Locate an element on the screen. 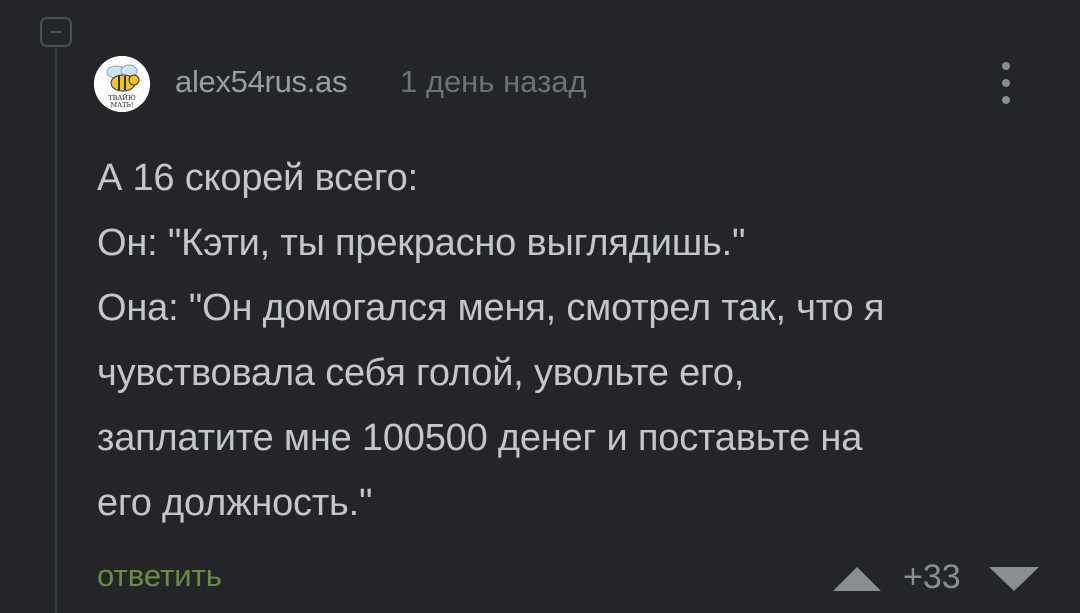 This screenshot has width=1080, height=613. comment-line: Он: "Кэти, ты прекрасно выглядишь." is located at coordinates (421, 243).